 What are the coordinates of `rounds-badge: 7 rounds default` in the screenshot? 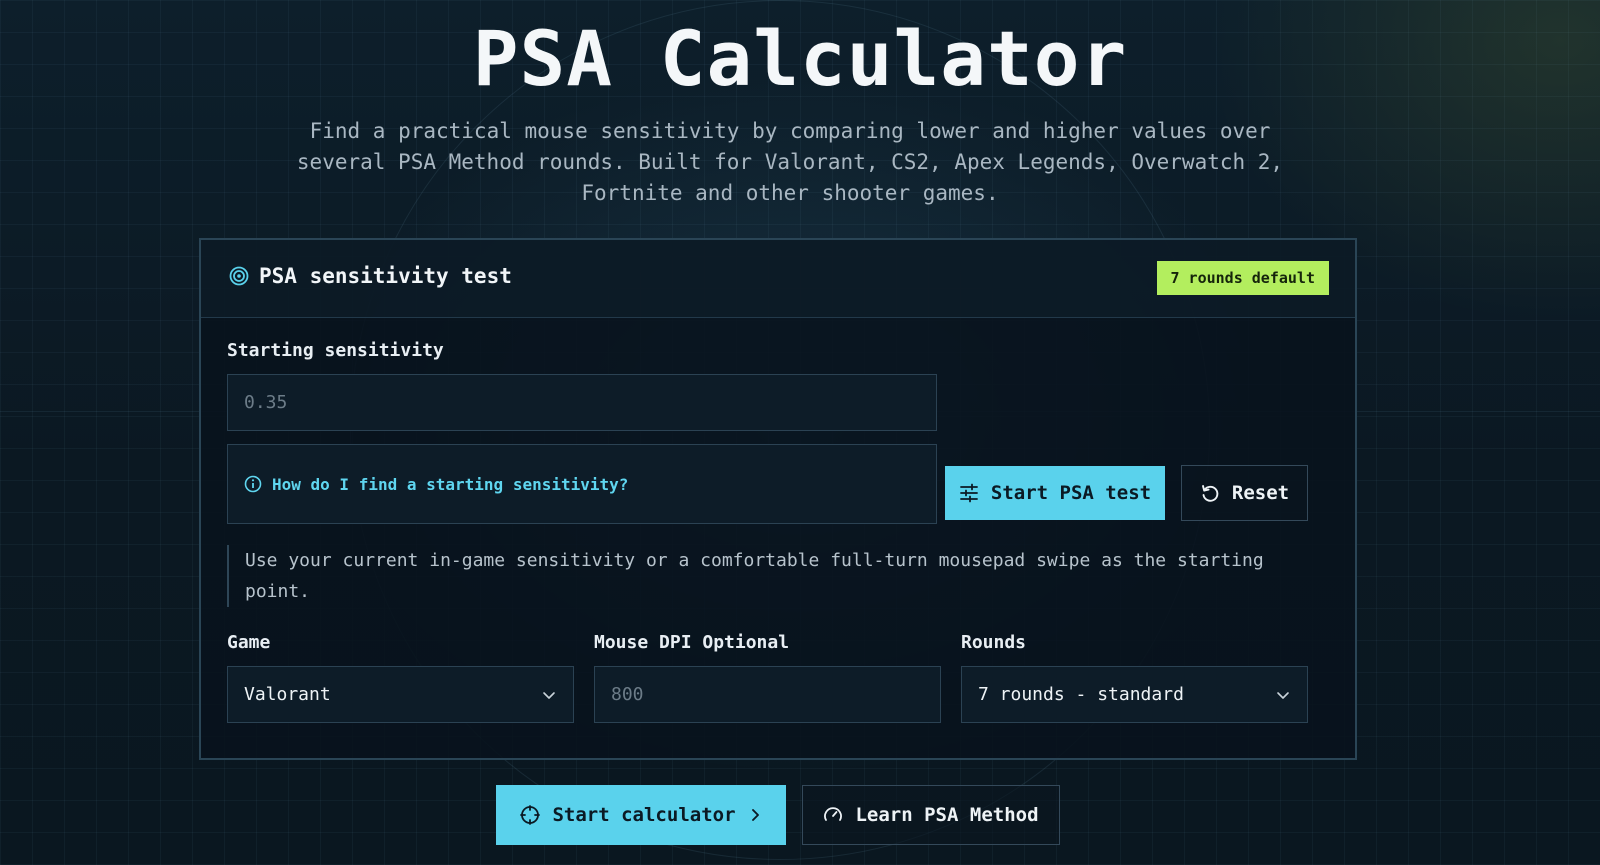 It's located at (1242, 278).